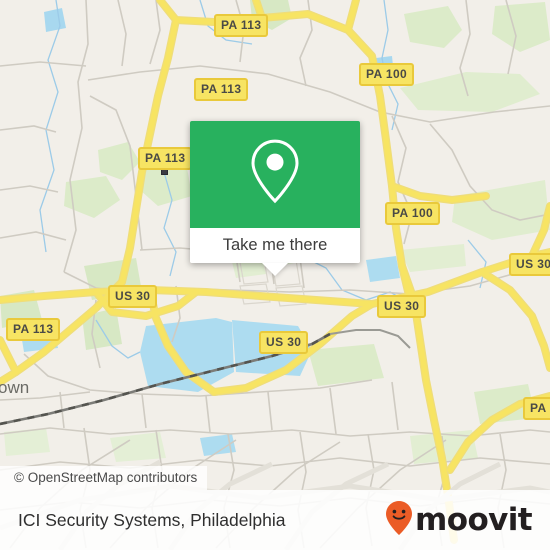  Describe the element at coordinates (133, 296) in the screenshot. I see `road-shield-us30-west: US 30` at that location.